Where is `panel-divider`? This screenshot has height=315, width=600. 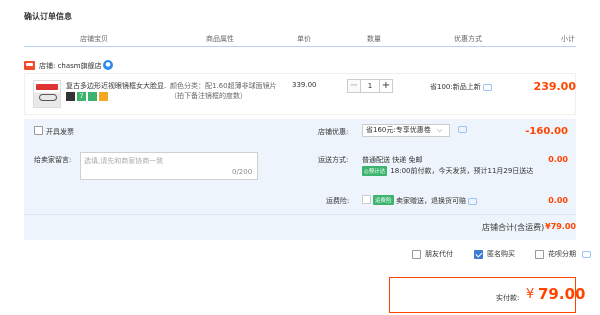
panel-divider is located at coordinates (300, 214).